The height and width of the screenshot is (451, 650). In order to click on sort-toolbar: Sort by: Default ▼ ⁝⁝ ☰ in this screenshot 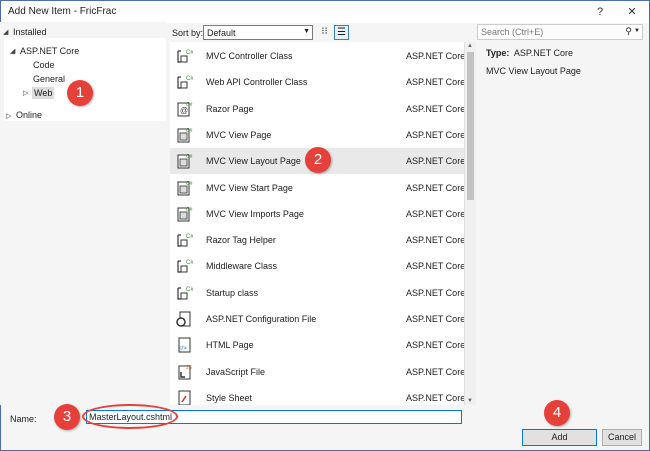, I will do `click(321, 32)`.